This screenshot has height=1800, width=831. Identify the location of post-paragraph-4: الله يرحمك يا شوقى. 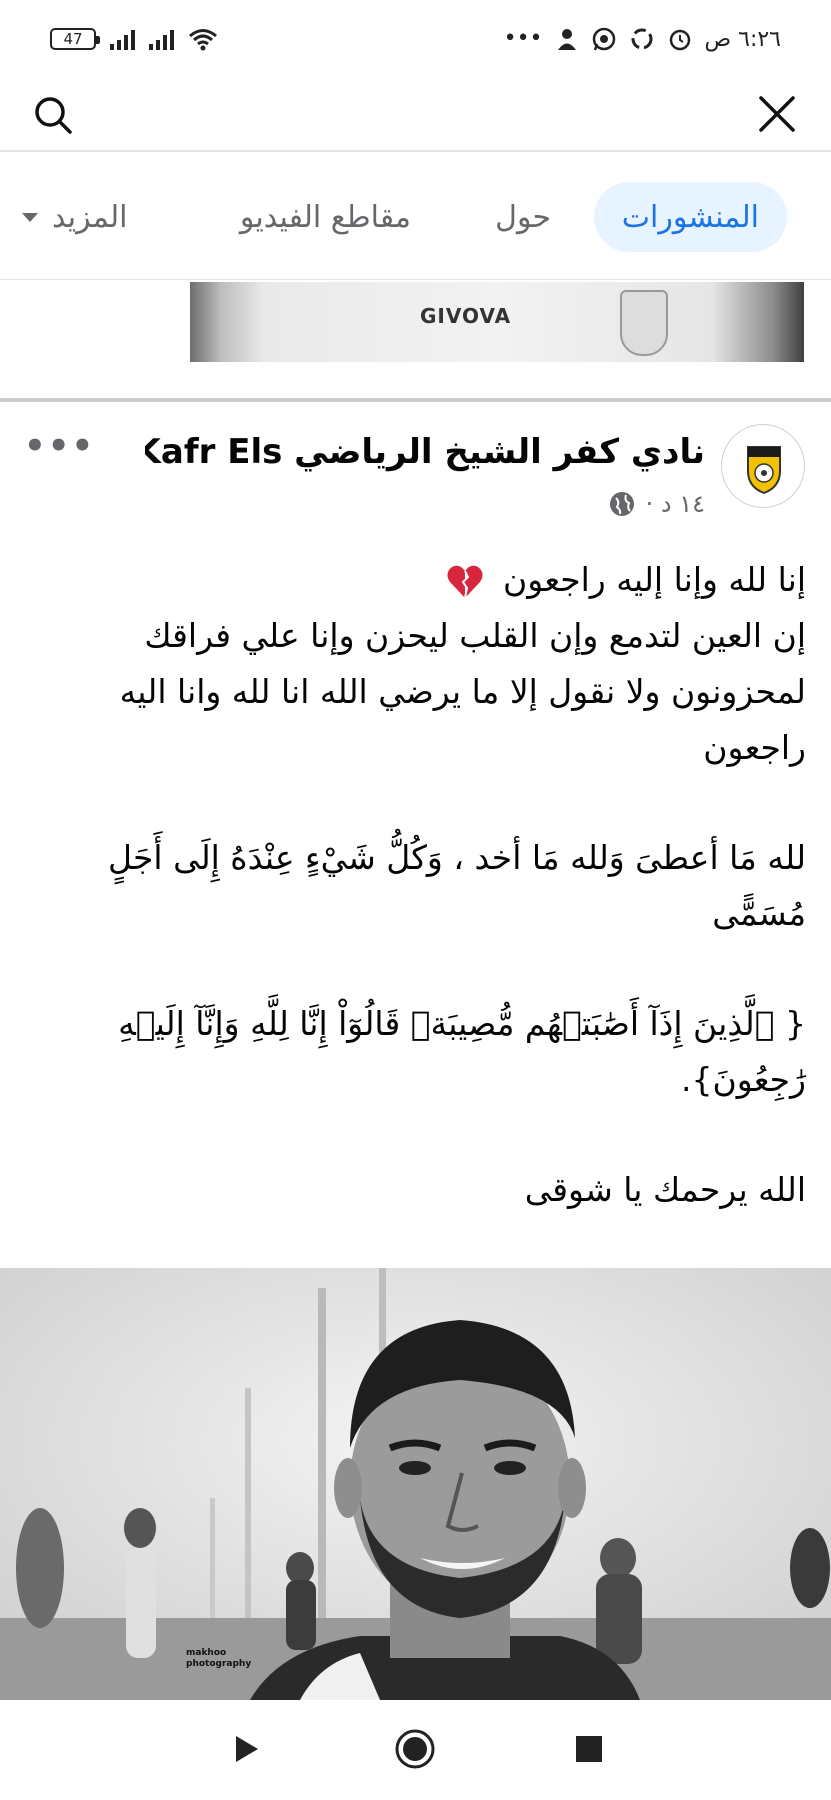
(665, 1189).